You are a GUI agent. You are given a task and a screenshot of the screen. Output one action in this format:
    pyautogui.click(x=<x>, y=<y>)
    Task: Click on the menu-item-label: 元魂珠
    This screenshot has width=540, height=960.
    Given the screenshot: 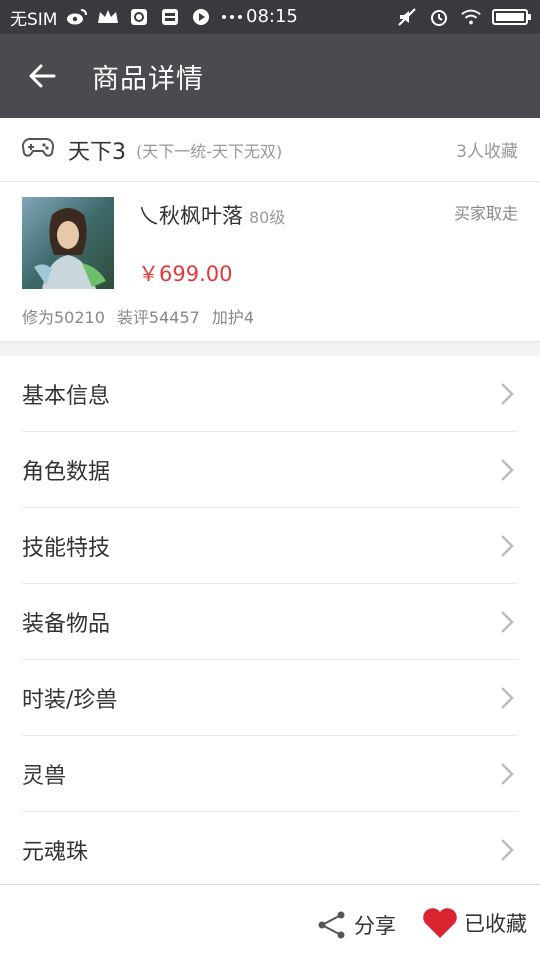 What is the action you would take?
    pyautogui.click(x=55, y=852)
    